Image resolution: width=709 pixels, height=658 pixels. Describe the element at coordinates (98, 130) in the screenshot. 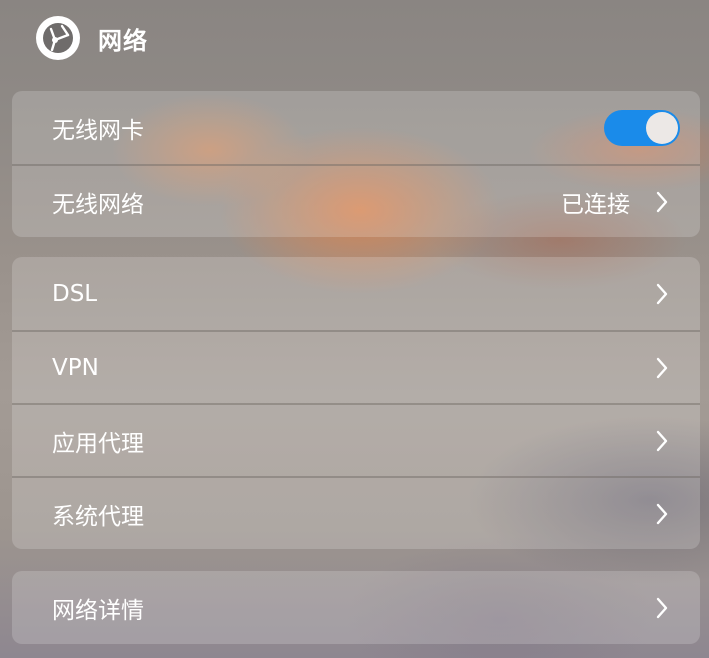

I see `wireless-adapter-label: 无线网卡` at that location.